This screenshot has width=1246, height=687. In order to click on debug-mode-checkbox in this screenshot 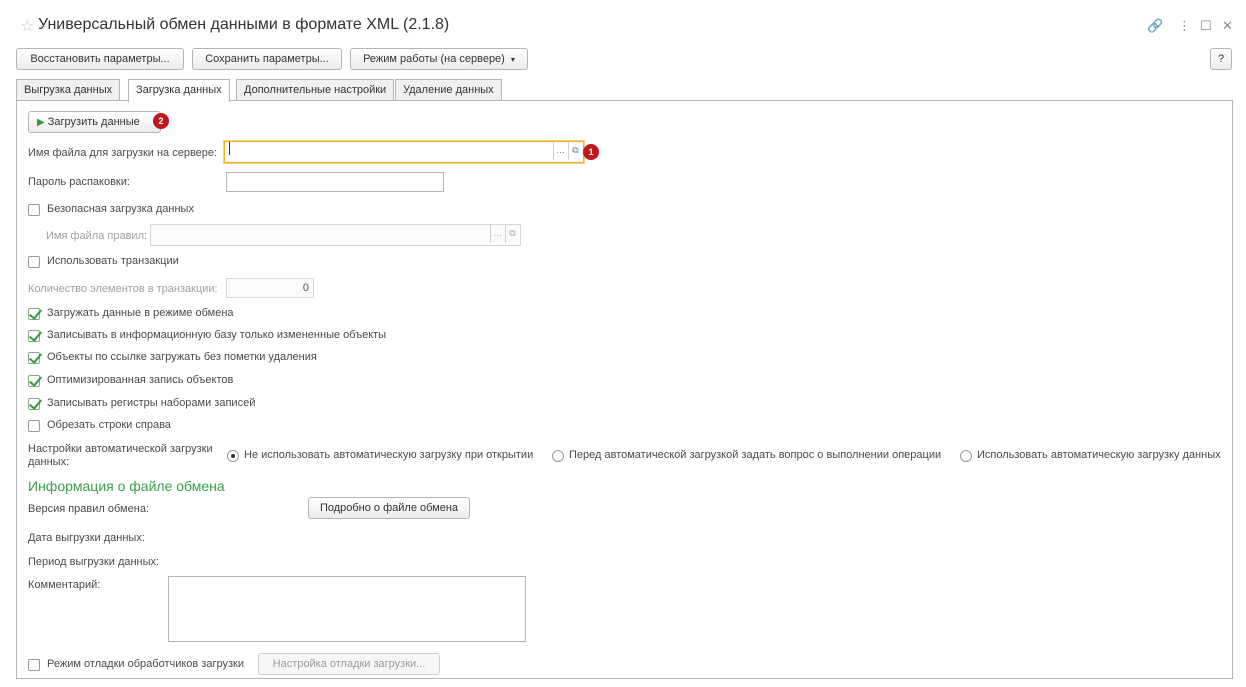, I will do `click(34, 665)`.